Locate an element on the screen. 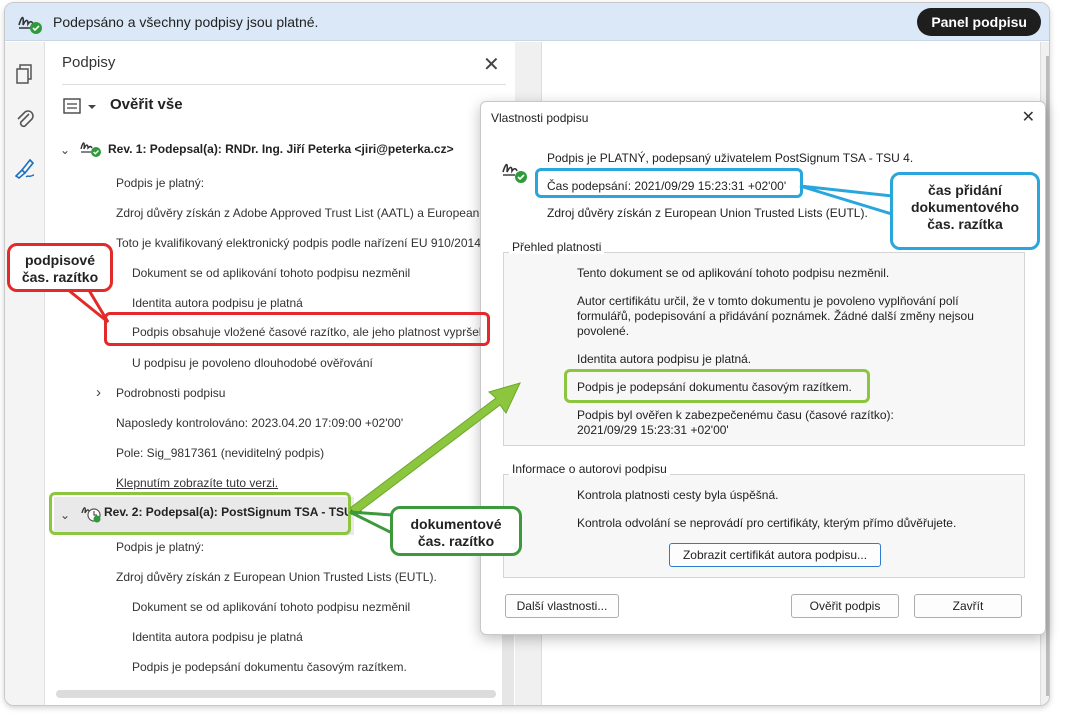  highlight-rev2 is located at coordinates (200, 513).